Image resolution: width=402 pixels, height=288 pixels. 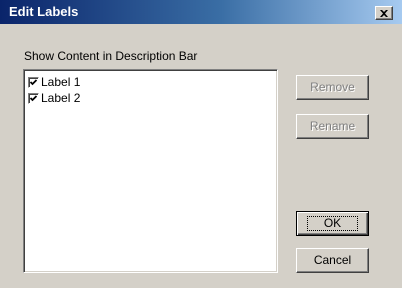 I want to click on label-1-checkbox, so click(x=33, y=82).